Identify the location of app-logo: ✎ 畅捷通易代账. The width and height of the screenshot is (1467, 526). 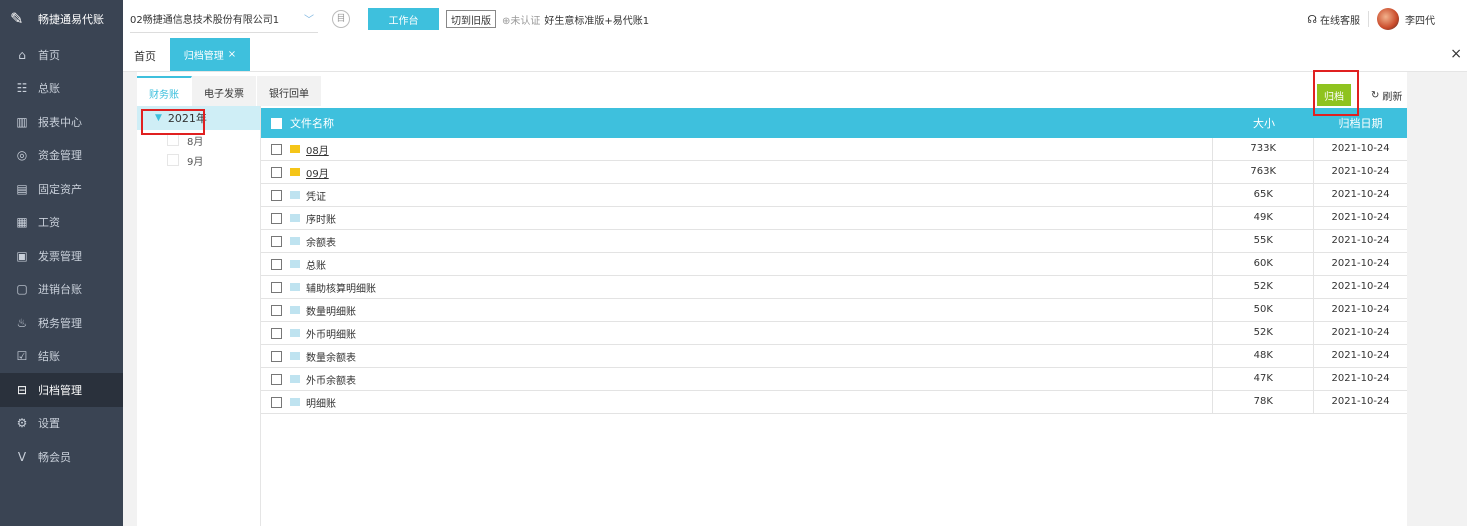
(61, 19).